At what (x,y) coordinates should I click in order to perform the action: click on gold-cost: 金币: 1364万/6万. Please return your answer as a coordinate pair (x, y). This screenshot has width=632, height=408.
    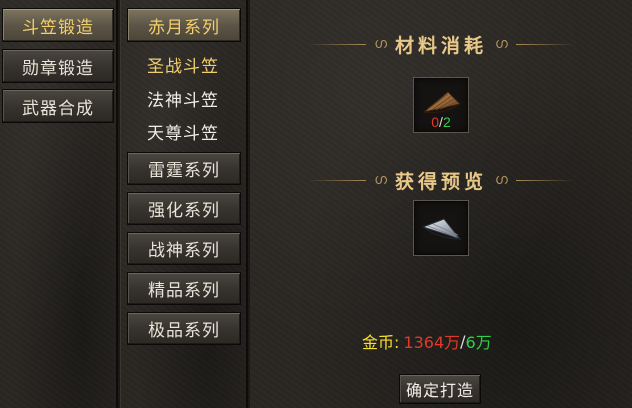
    Looking at the image, I should click on (427, 341).